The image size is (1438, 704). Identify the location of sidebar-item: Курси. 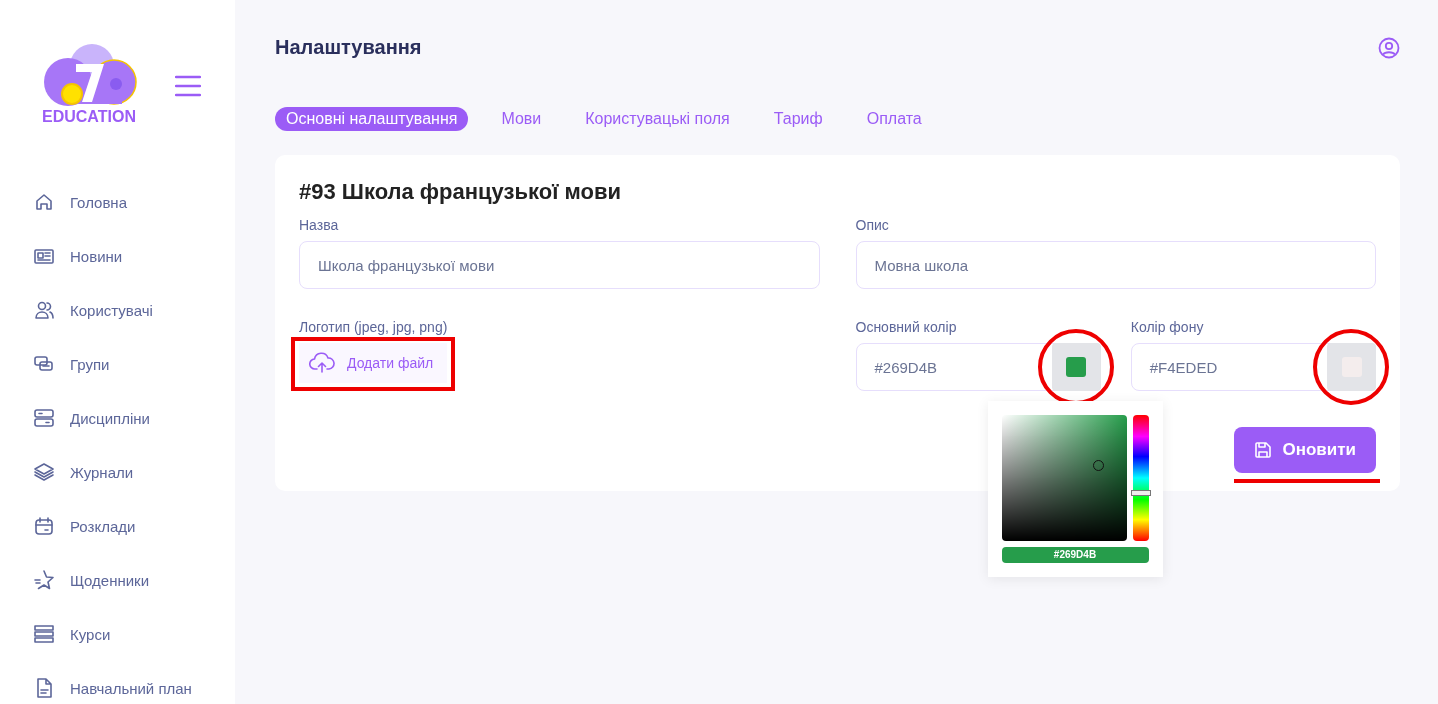
(134, 634).